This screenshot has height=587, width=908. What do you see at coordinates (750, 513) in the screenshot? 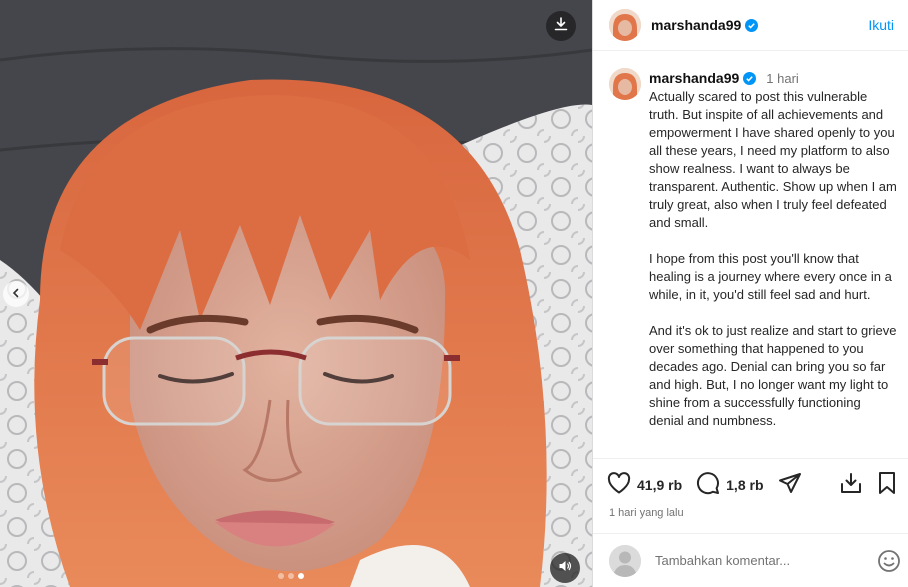
I see `post-date: 1 hari yang lalu` at bounding box center [750, 513].